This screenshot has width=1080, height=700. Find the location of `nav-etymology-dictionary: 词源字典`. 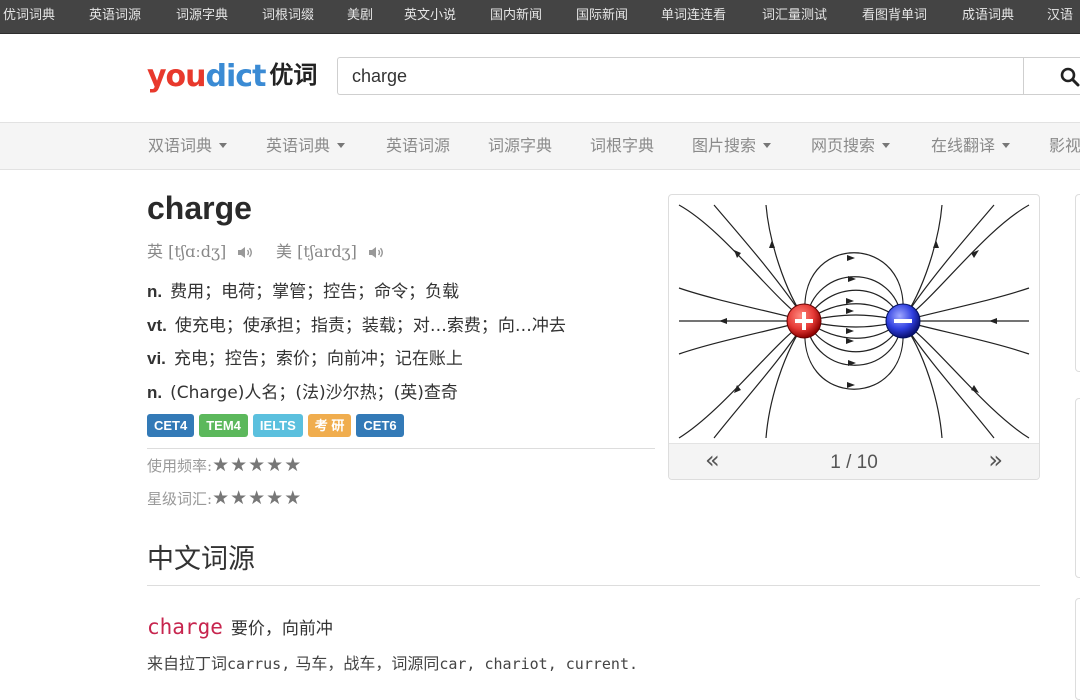

nav-etymology-dictionary: 词源字典 is located at coordinates (520, 146).